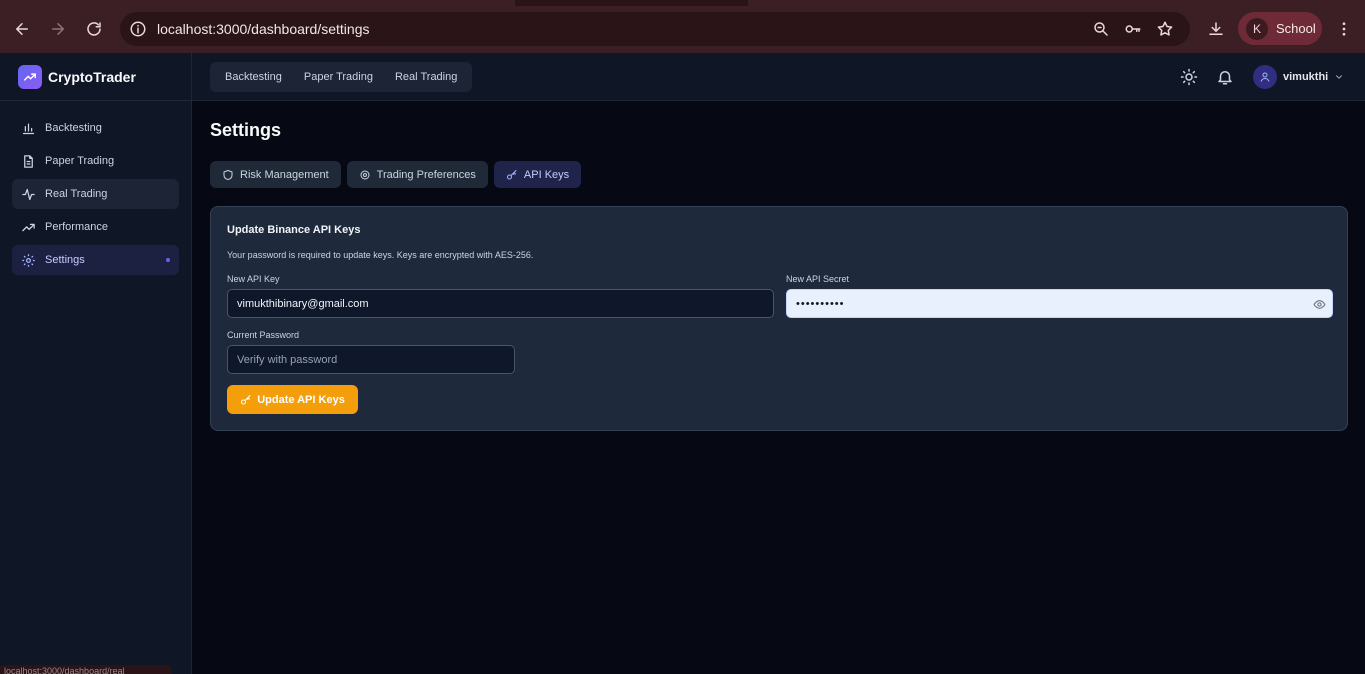 This screenshot has width=1365, height=674. Describe the element at coordinates (1306, 77) in the screenshot. I see `username: vimukthi` at that location.